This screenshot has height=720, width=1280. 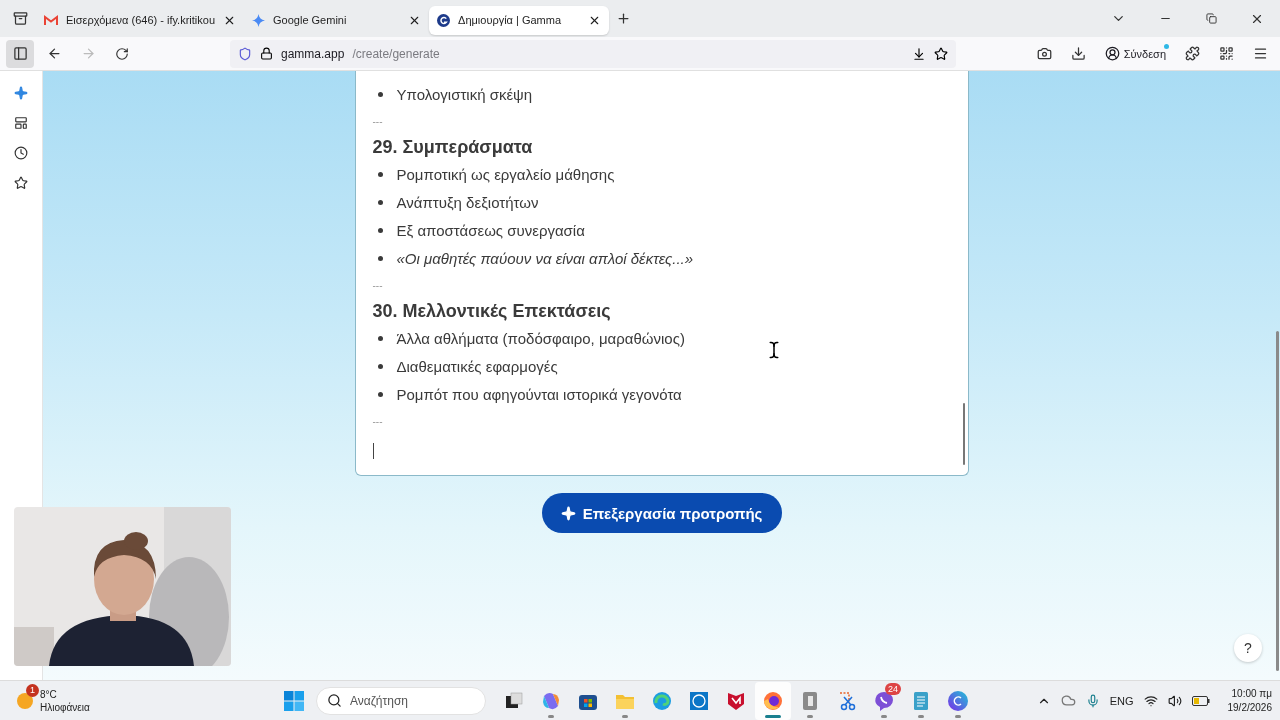 I want to click on help-button: ?, so click(x=1248, y=648).